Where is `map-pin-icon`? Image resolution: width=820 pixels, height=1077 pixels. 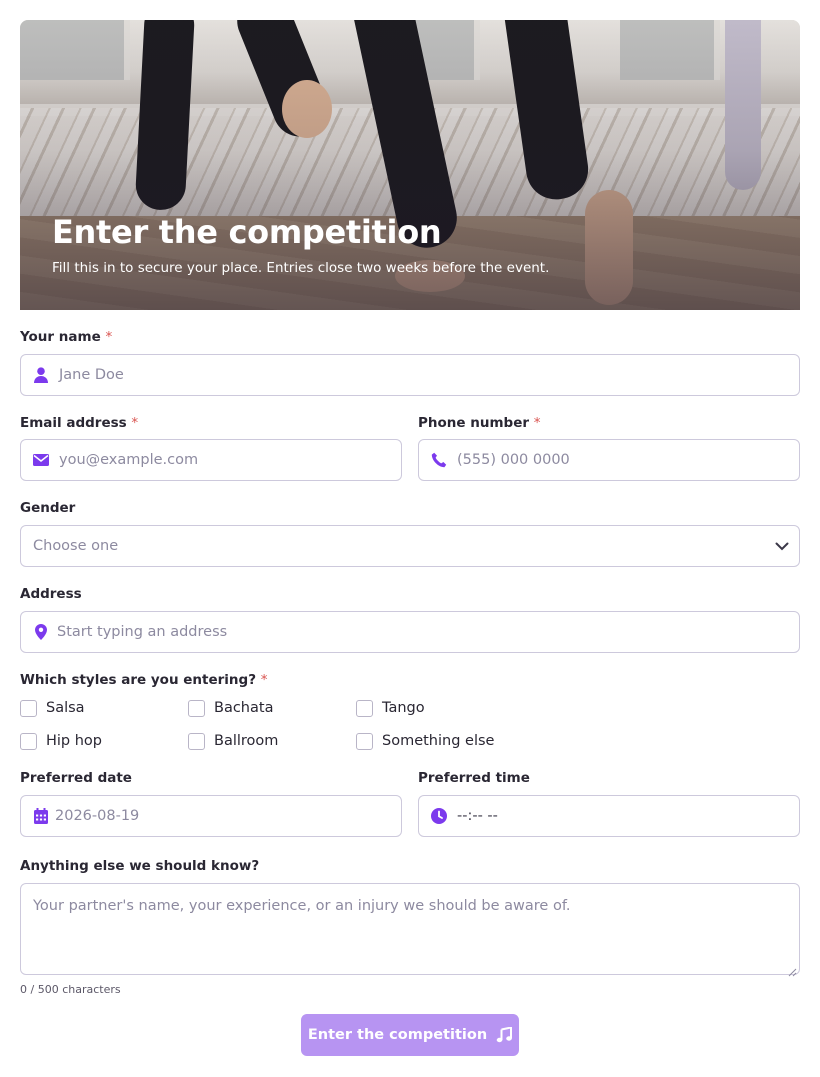
map-pin-icon is located at coordinates (41, 632).